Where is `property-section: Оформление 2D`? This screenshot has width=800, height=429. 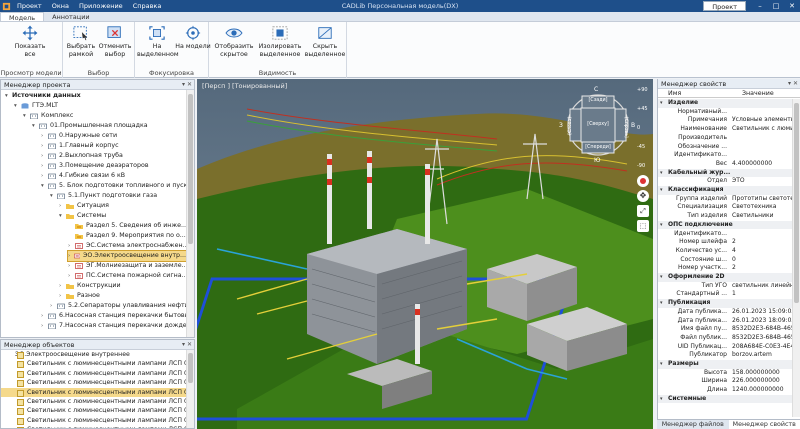
property-section: Оформление 2D is located at coordinates (725, 277).